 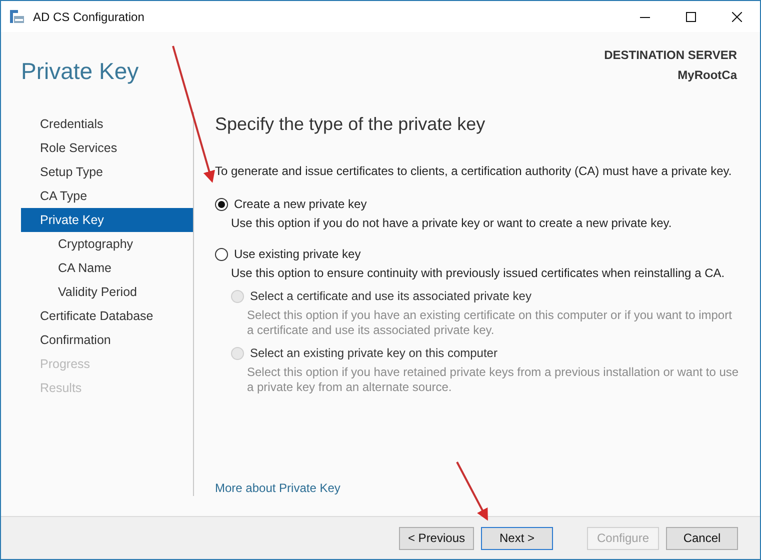 I want to click on sidebar-item: Role Services, so click(x=107, y=148).